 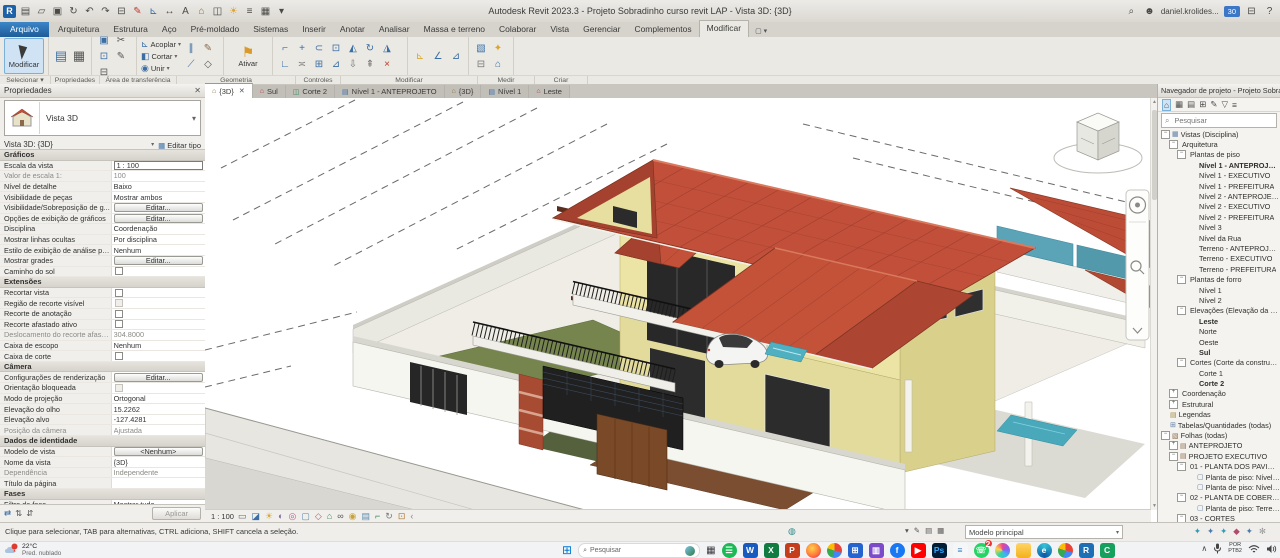 I want to click on ribbon-tool-icon: ⊿, so click(x=336, y=64).